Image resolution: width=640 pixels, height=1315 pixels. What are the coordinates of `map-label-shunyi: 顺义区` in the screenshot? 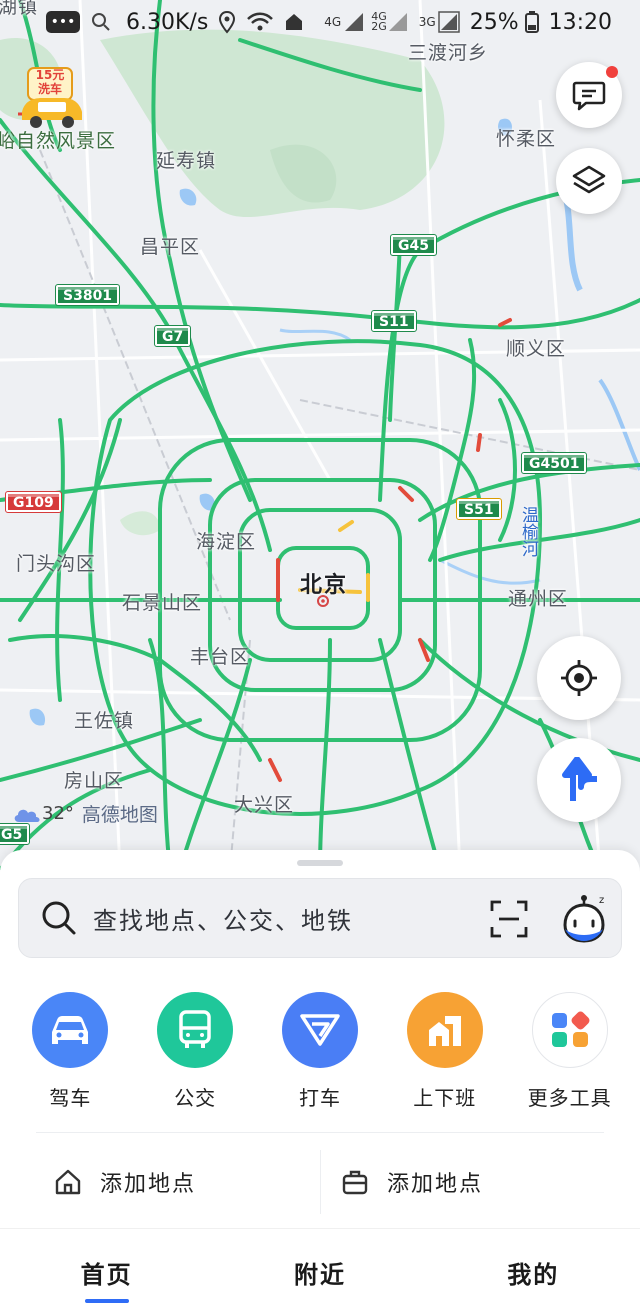 It's located at (536, 349).